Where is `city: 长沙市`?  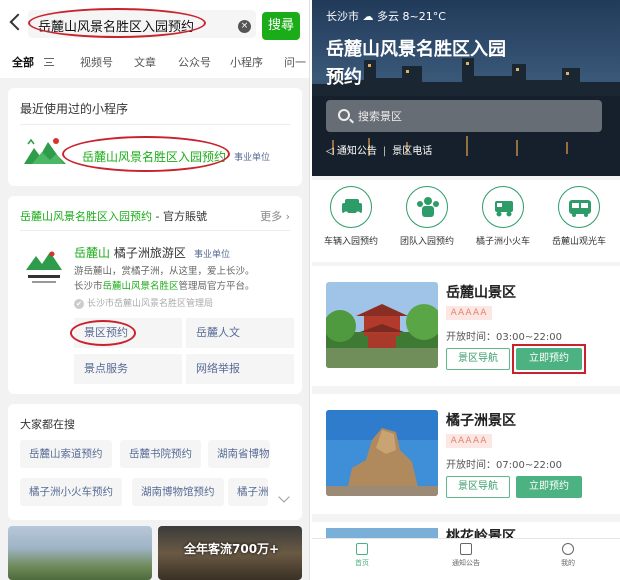
city: 长沙市 is located at coordinates (342, 16).